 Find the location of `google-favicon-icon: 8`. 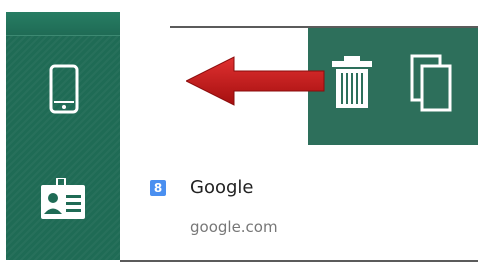

google-favicon-icon: 8 is located at coordinates (158, 188).